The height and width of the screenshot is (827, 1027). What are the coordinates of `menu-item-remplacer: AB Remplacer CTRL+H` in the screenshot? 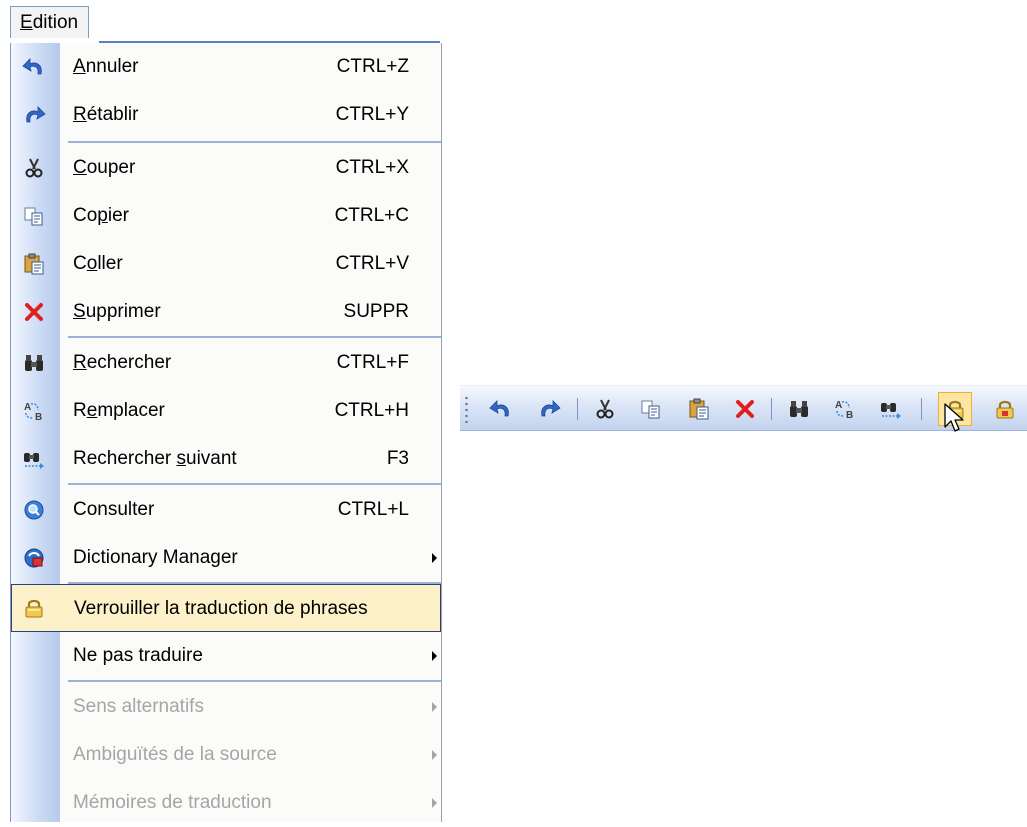 It's located at (226, 411).